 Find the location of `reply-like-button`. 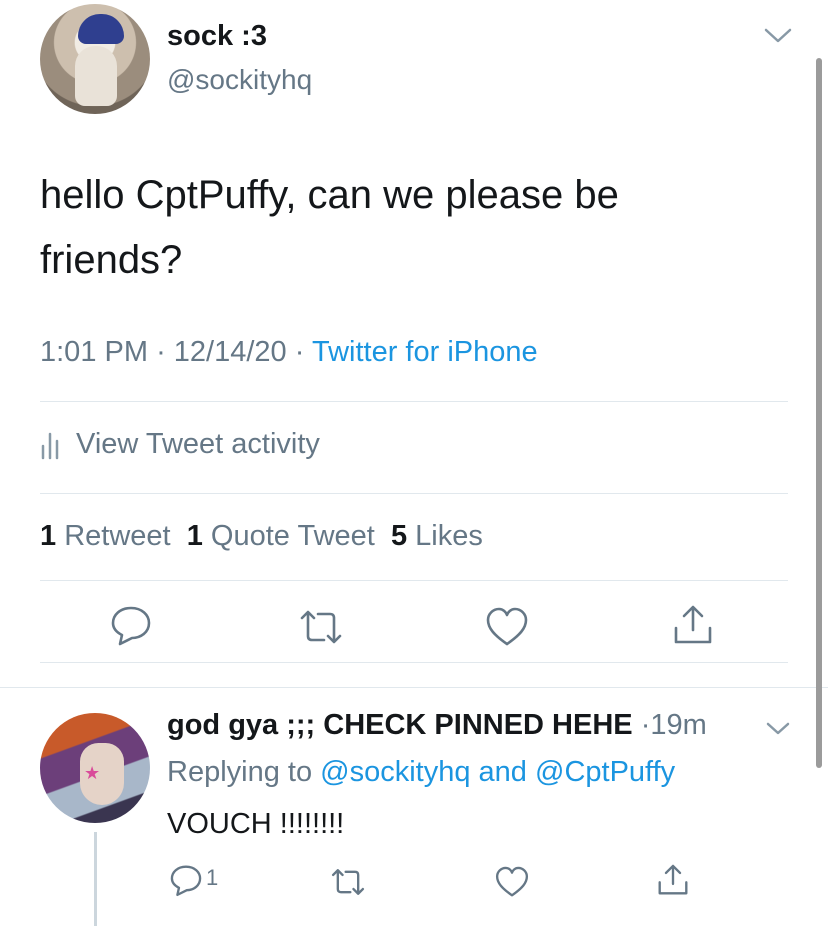

reply-like-button is located at coordinates (512, 882).